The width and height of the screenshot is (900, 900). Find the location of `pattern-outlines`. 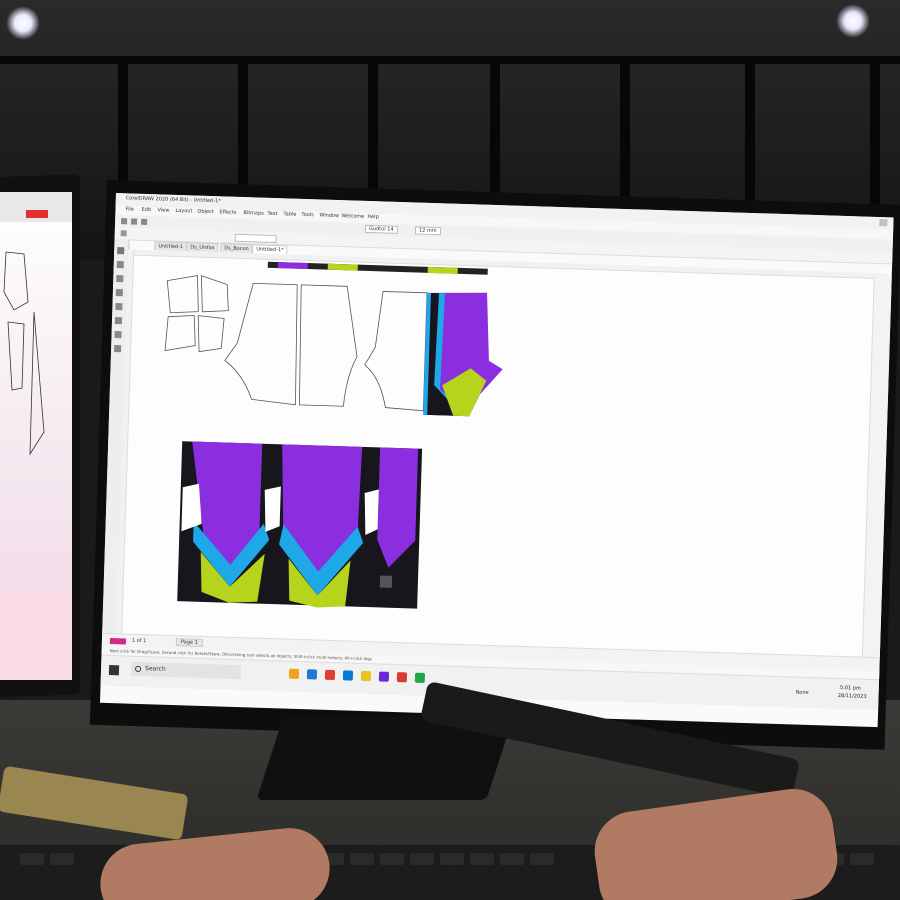

pattern-outlines is located at coordinates (296, 343).